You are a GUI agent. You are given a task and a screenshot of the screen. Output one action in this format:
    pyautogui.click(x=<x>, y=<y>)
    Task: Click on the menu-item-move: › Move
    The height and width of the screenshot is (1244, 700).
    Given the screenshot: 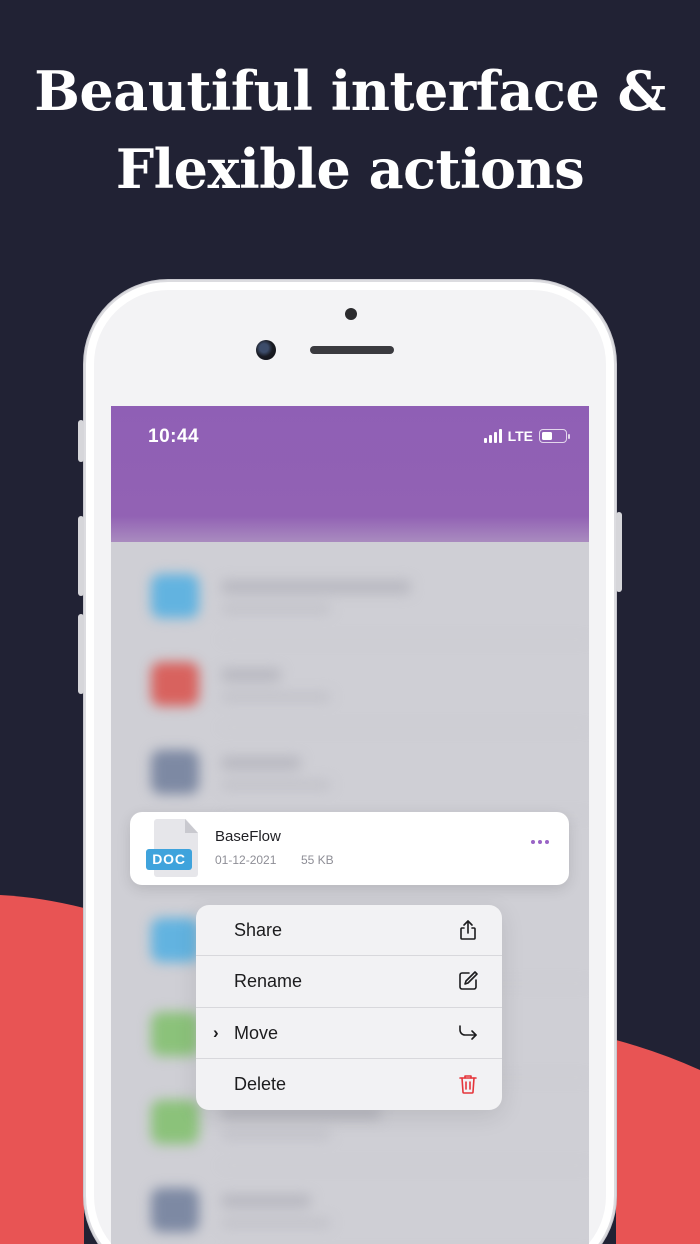 What is the action you would take?
    pyautogui.click(x=349, y=1033)
    